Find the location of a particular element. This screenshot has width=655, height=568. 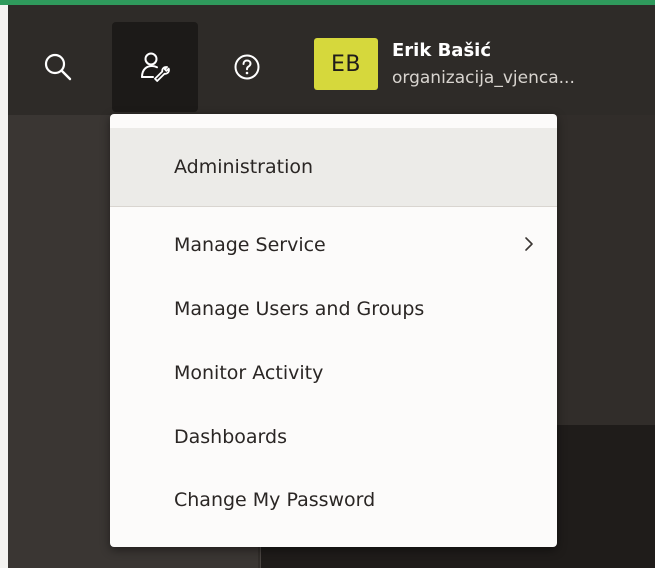

menu-header-administration: Administration is located at coordinates (333, 167).